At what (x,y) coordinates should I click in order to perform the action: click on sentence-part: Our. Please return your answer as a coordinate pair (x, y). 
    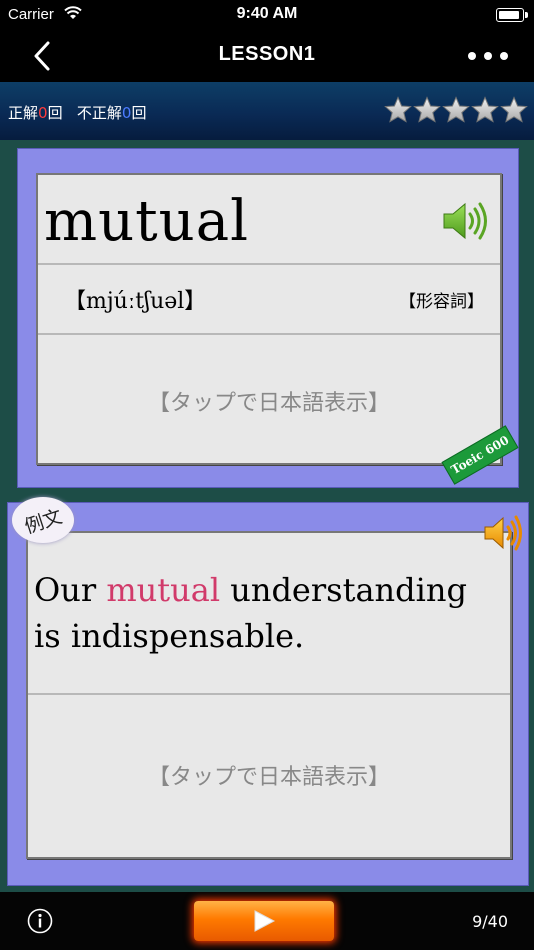
    Looking at the image, I should click on (70, 590).